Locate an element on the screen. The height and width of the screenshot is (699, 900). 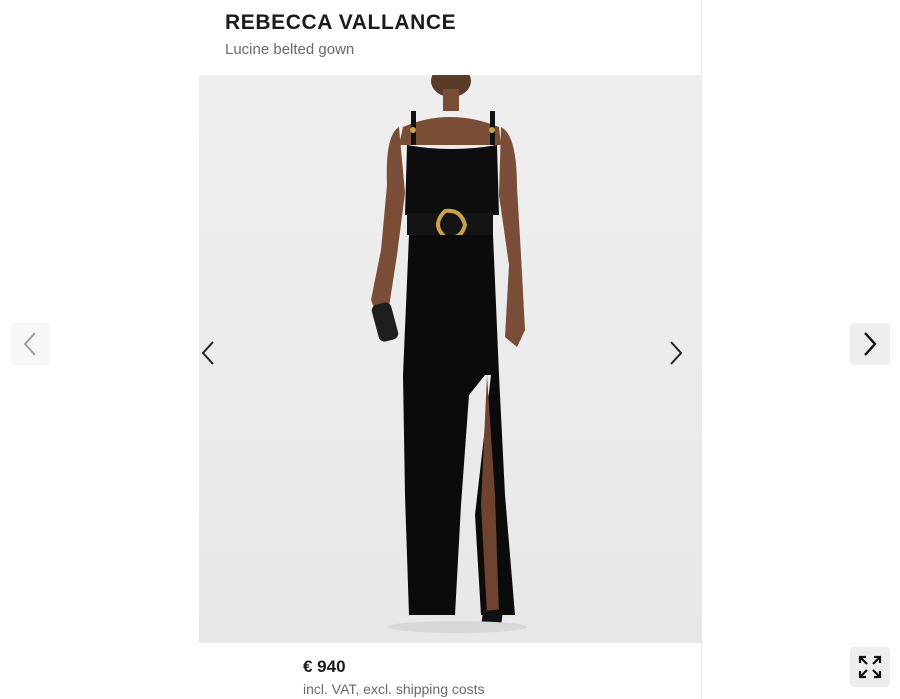
vat-note: incl. VAT, excl. shipping costs is located at coordinates (394, 689).